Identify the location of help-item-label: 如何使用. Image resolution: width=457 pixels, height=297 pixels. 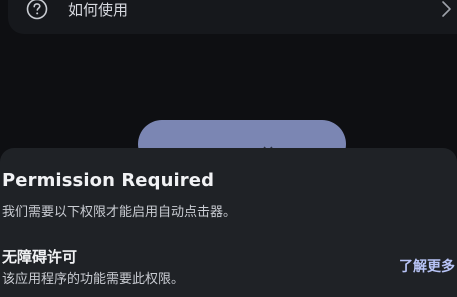
(98, 10).